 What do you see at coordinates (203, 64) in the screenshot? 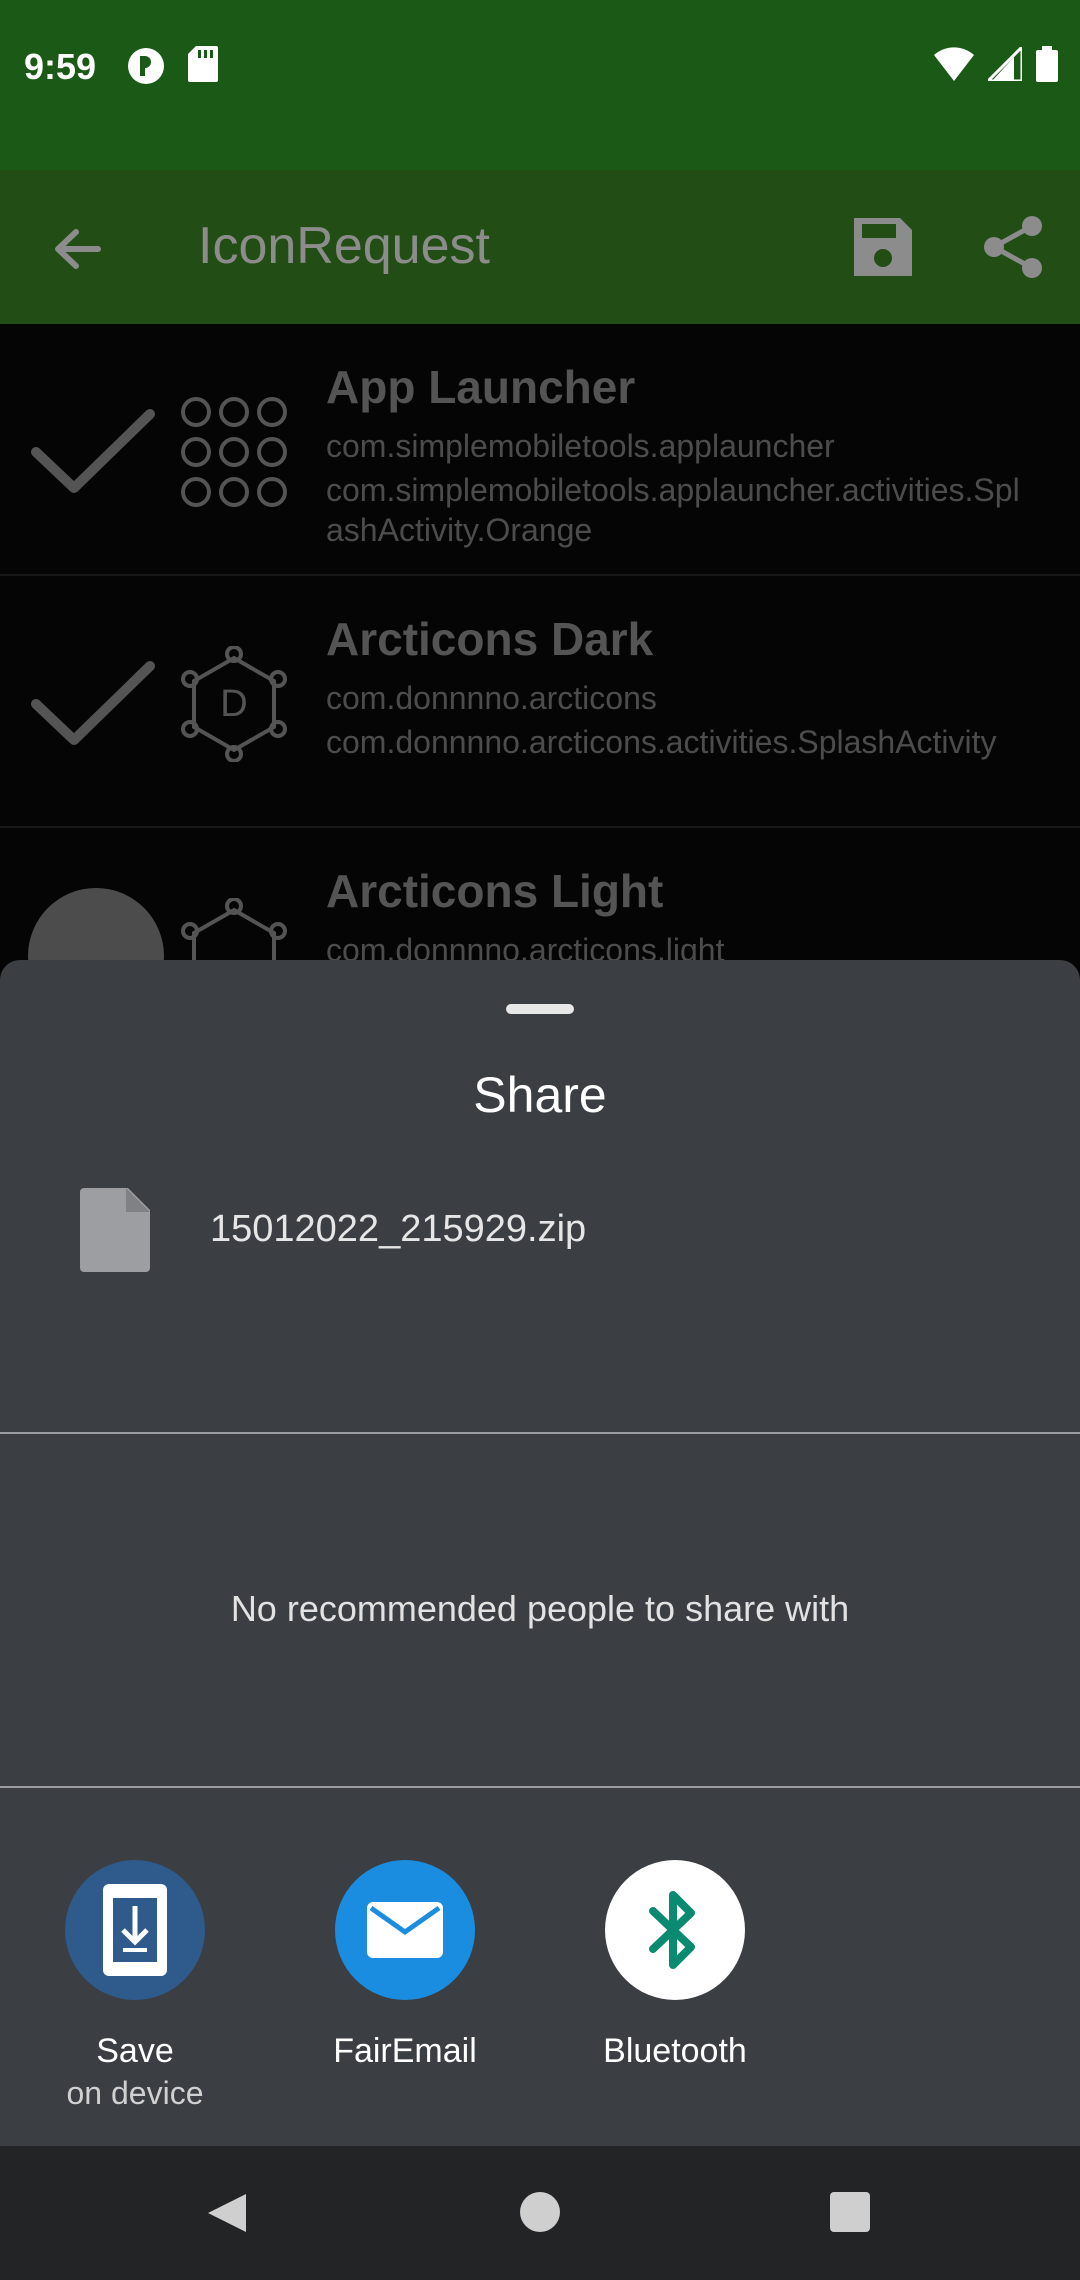
I see `sd-card-icon` at bounding box center [203, 64].